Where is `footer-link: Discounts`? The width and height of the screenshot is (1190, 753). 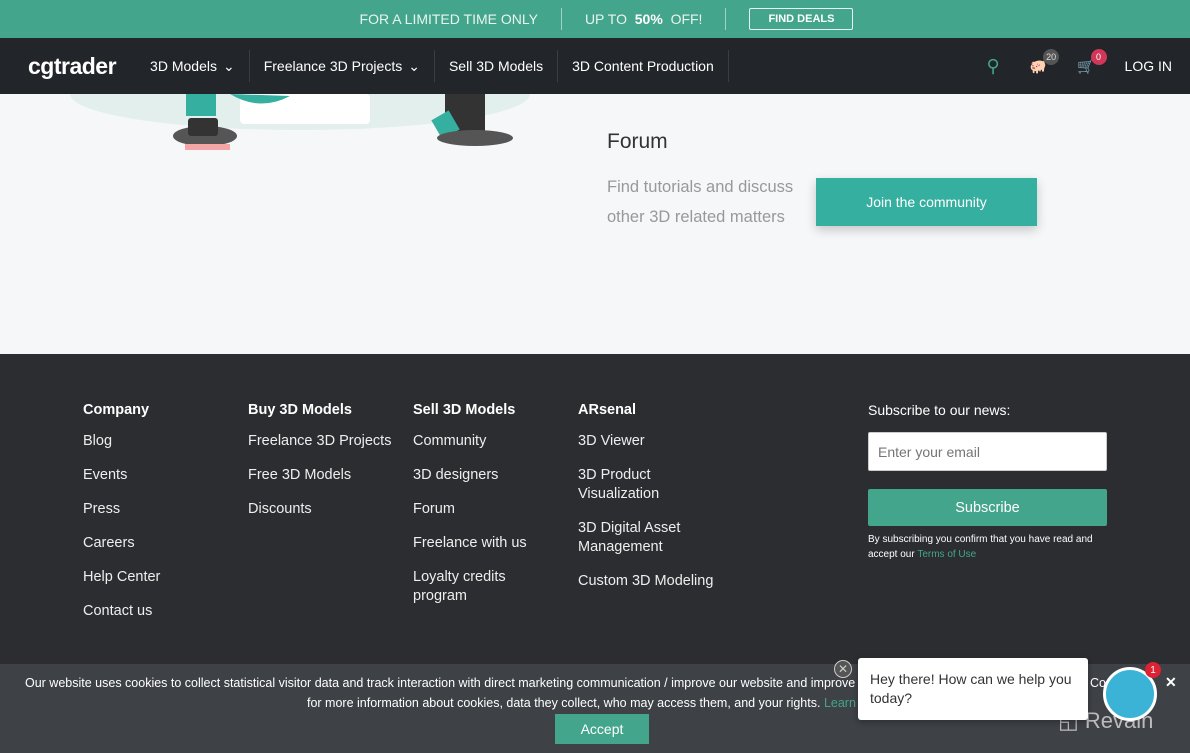 footer-link: Discounts is located at coordinates (319, 509).